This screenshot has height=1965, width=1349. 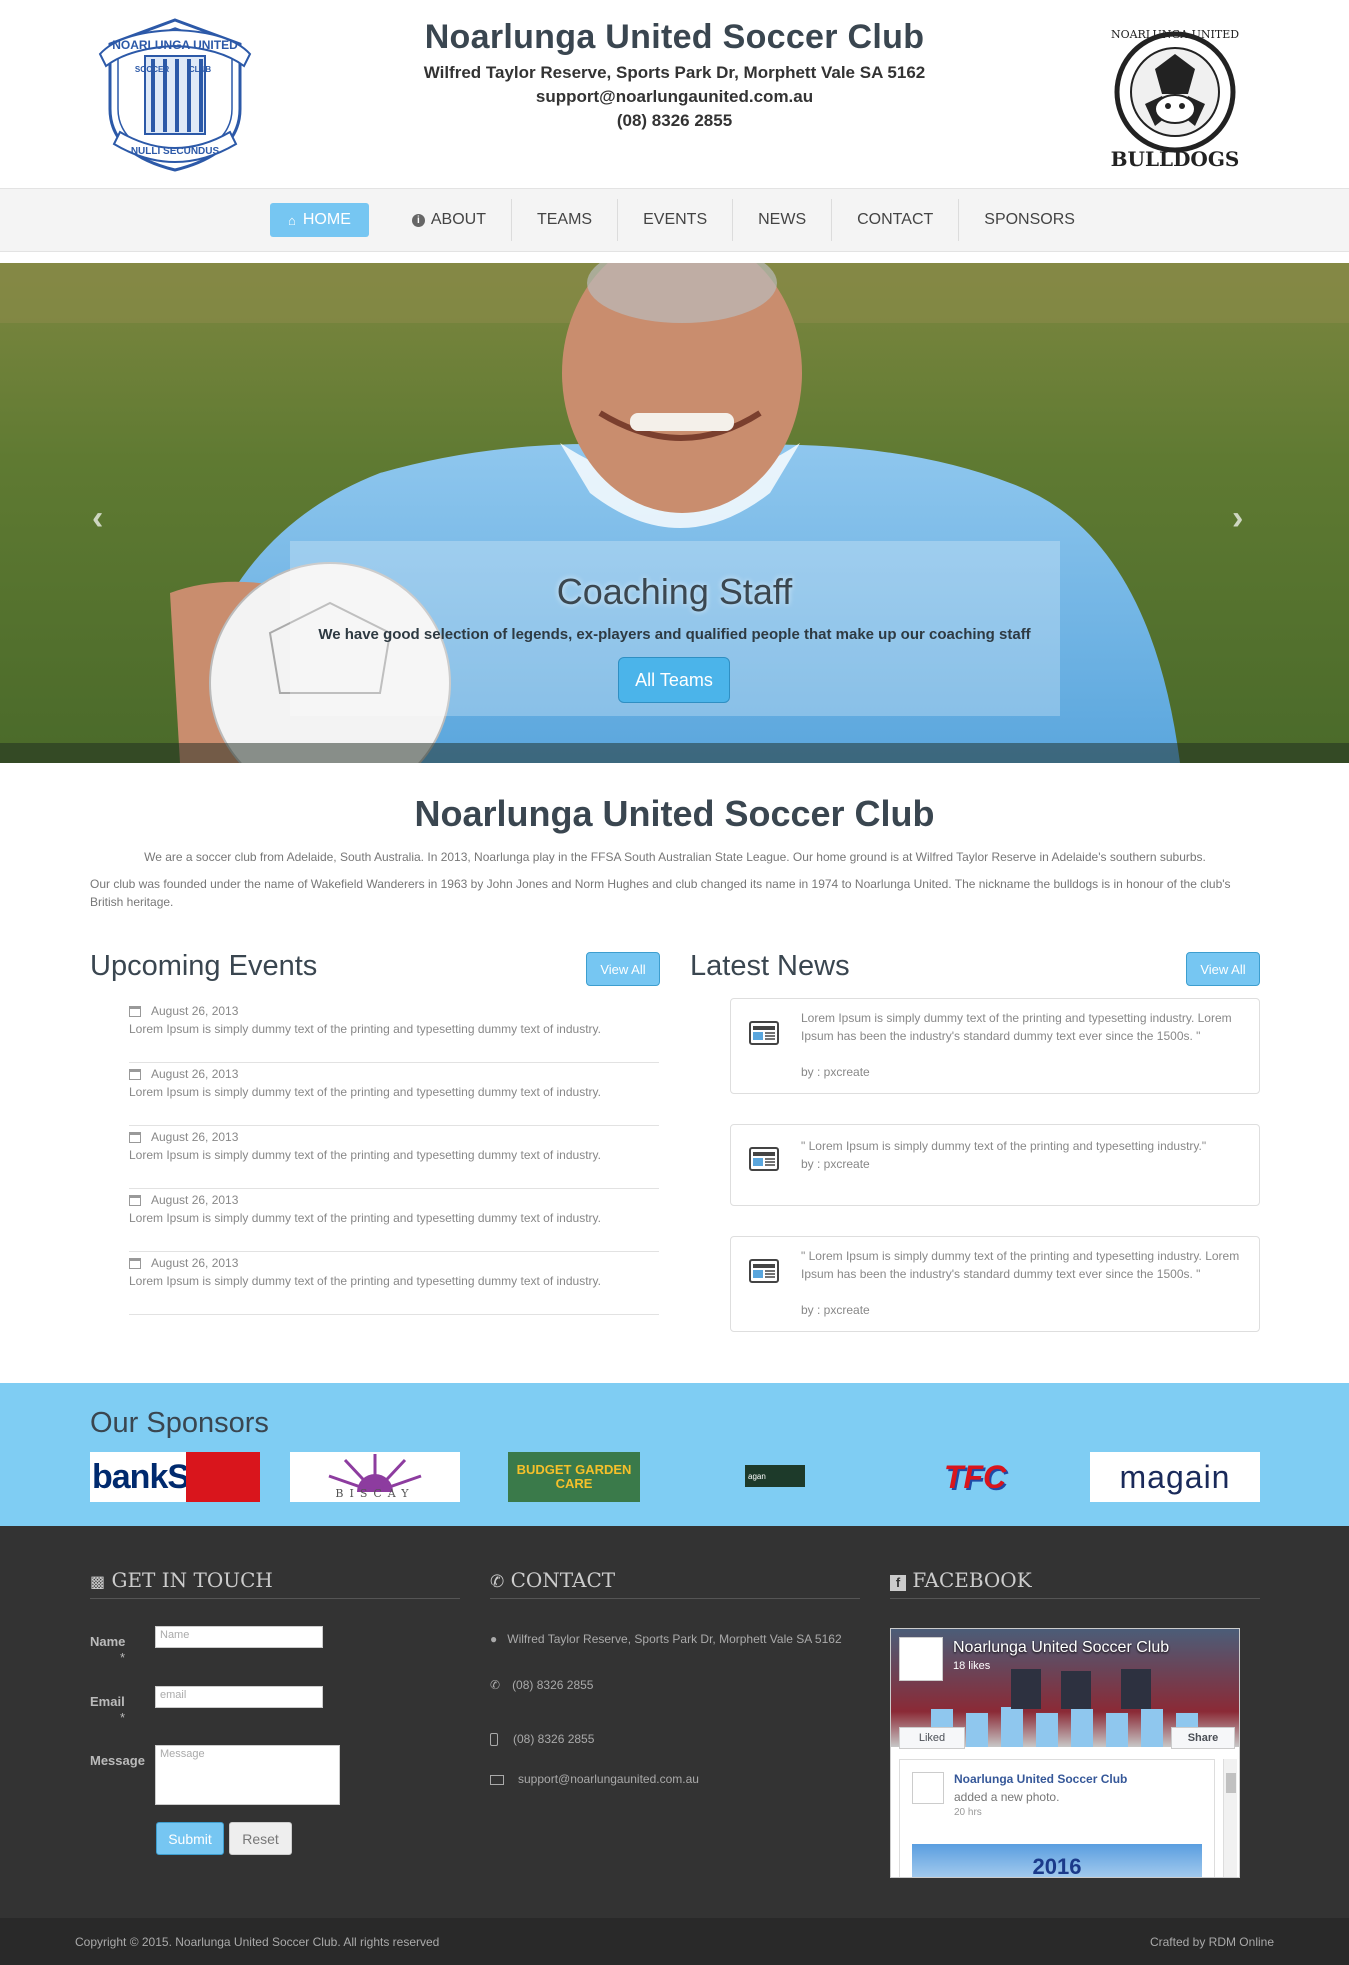 What do you see at coordinates (928, 1788) in the screenshot?
I see `fb-post-avatar` at bounding box center [928, 1788].